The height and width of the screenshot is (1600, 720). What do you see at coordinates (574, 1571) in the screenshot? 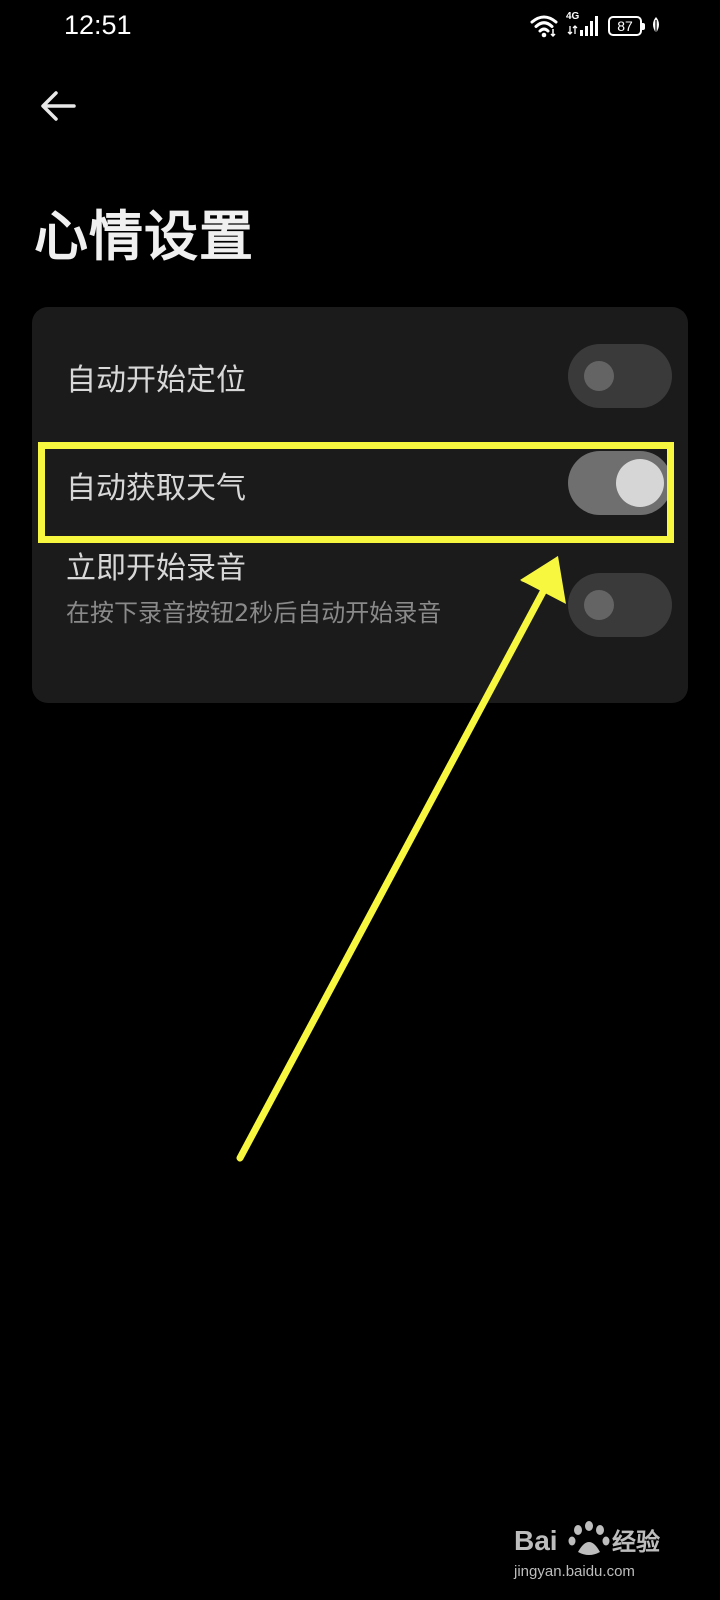
I see `svg-text: jingyan.baidu.com` at bounding box center [574, 1571].